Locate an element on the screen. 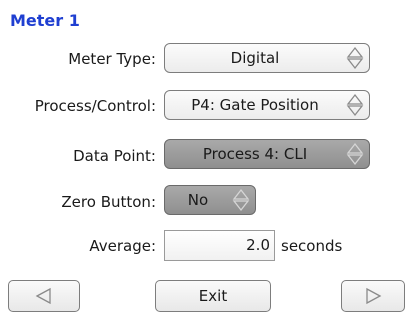  next-button is located at coordinates (373, 296).